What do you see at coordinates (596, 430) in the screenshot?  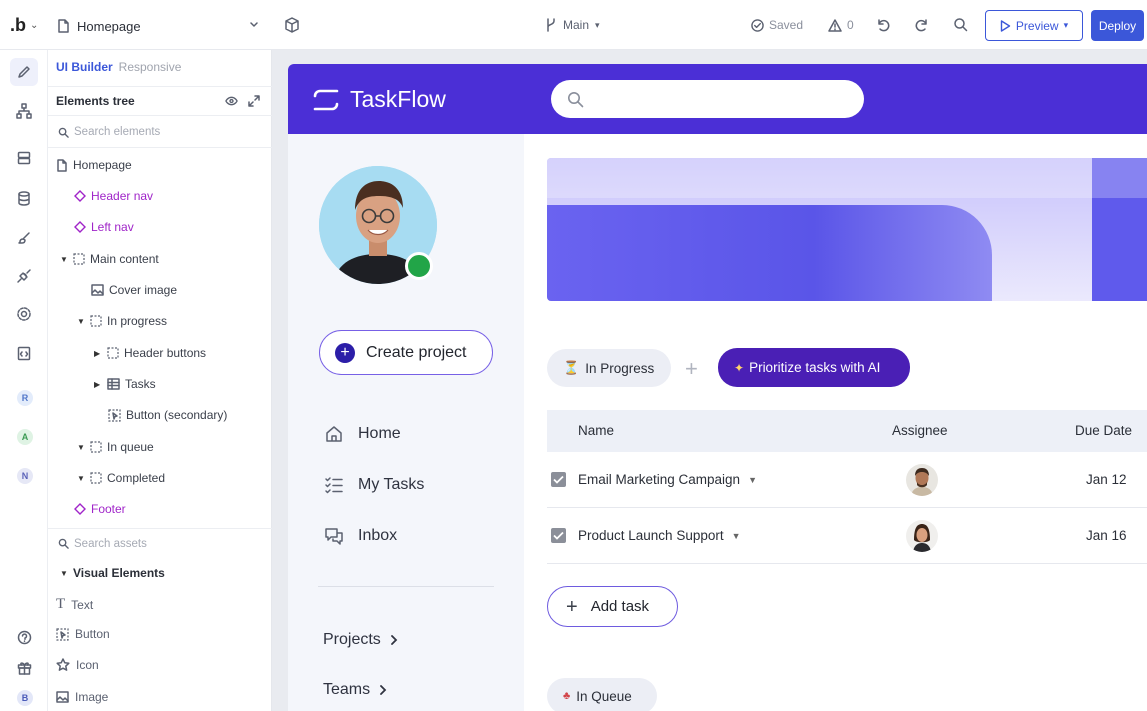 I see `column-name: Name` at bounding box center [596, 430].